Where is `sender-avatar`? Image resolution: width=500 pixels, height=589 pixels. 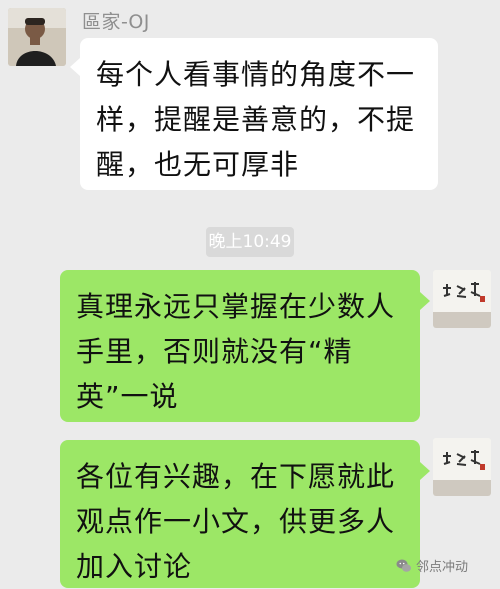 sender-avatar is located at coordinates (37, 37).